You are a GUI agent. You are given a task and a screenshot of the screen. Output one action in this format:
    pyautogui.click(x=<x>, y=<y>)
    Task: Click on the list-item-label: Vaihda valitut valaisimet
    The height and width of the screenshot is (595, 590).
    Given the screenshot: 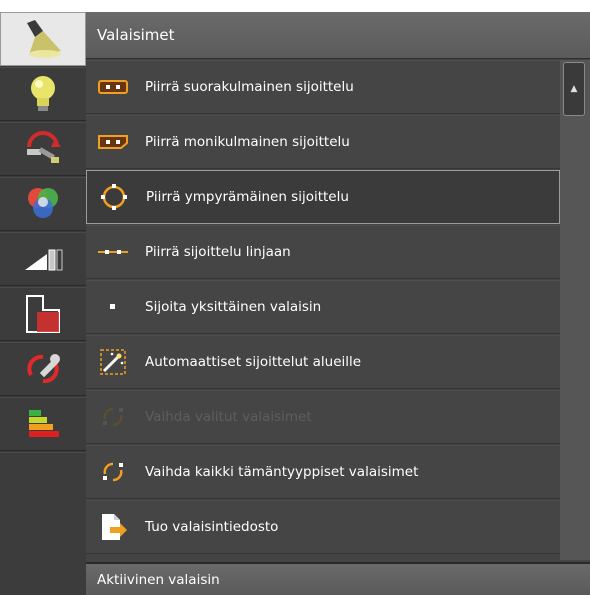 What is the action you would take?
    pyautogui.click(x=228, y=417)
    